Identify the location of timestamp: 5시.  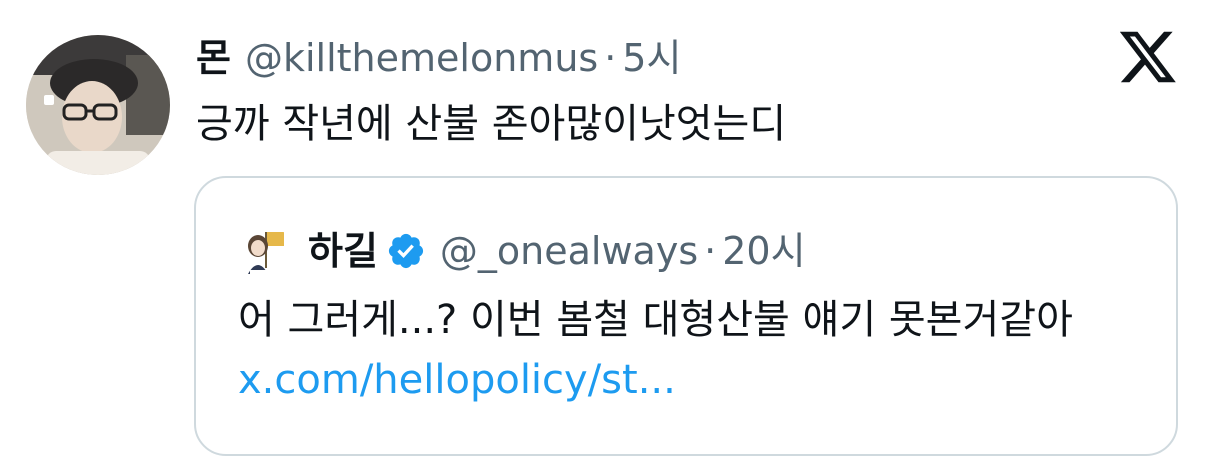
(651, 58).